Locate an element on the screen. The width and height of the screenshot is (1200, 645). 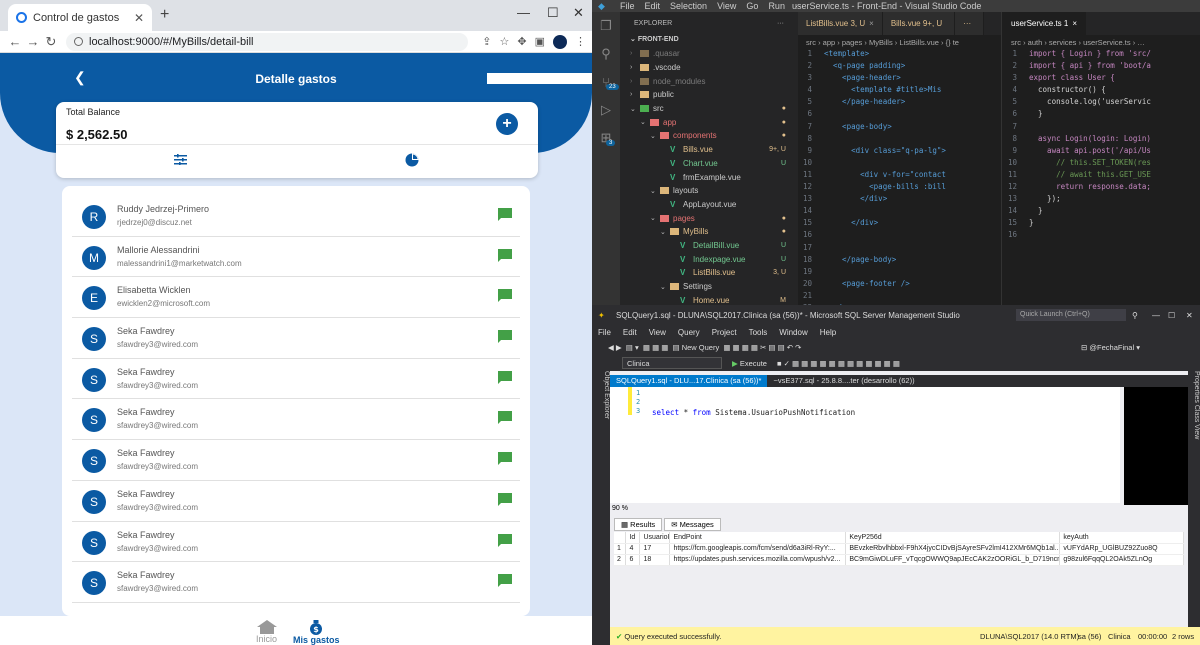
quick-launch-input: Quick Launch (Ctrl+Q) is located at coordinates (1071, 315).